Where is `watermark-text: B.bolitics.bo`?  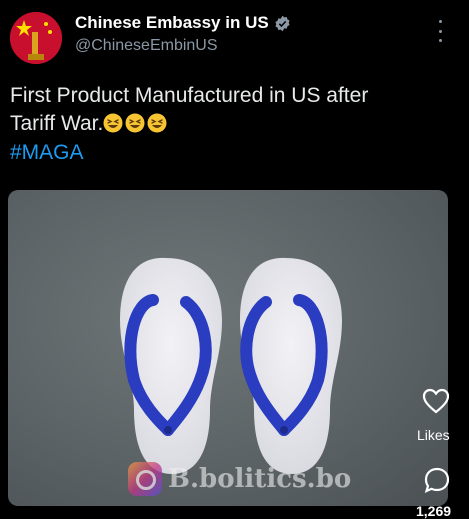
watermark-text: B.bolitics.bo is located at coordinates (260, 479).